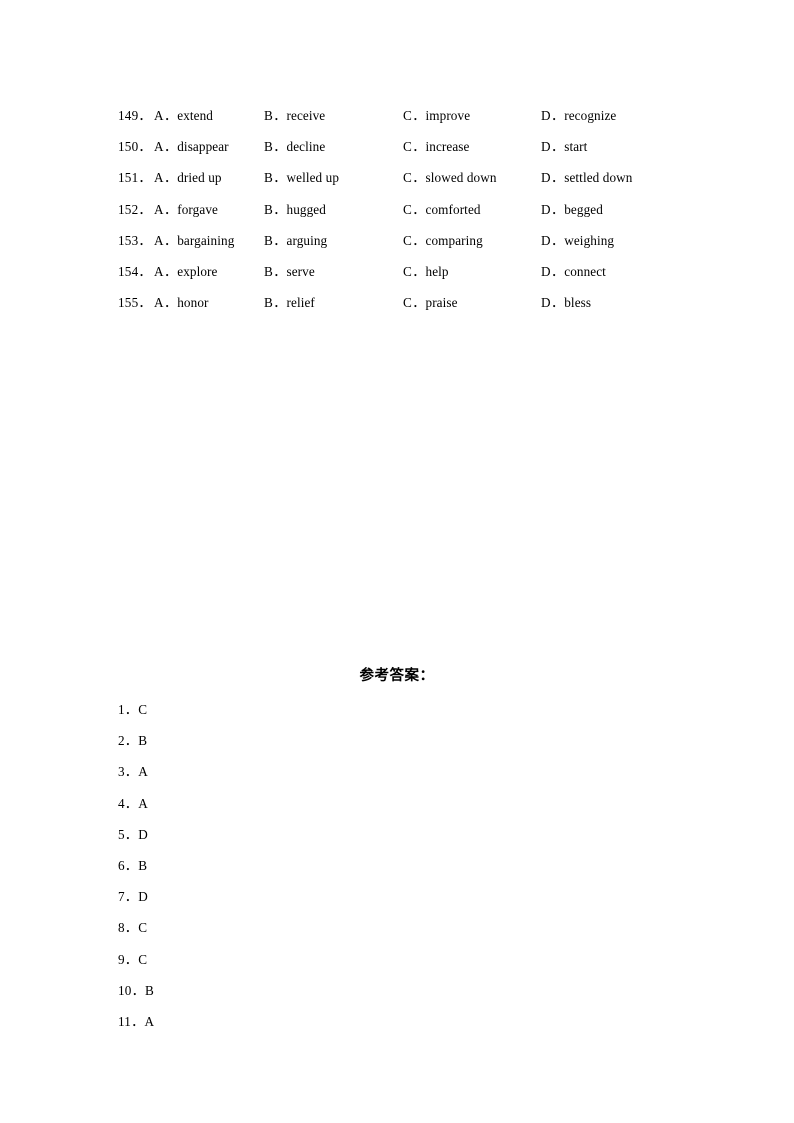 The image size is (794, 1123). Describe the element at coordinates (397, 676) in the screenshot. I see `answer-key-heading: 参考答案：` at that location.